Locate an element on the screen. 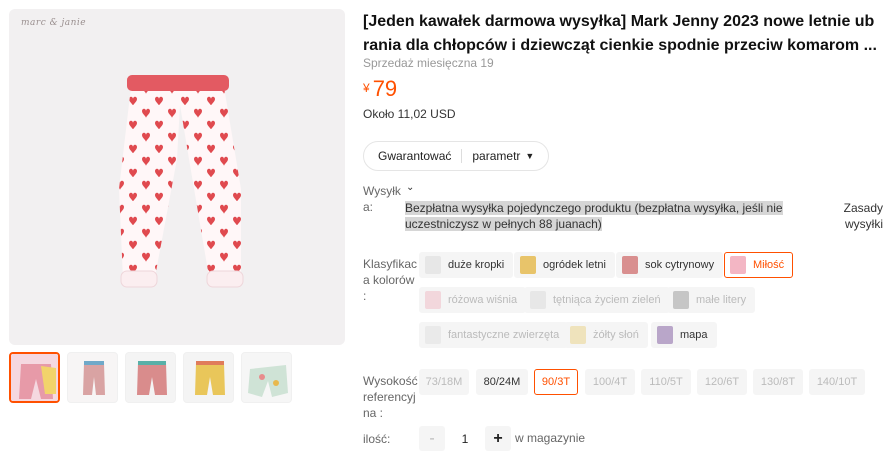 The image size is (888, 453). color-option-male-litery: małe litery is located at coordinates (711, 300).